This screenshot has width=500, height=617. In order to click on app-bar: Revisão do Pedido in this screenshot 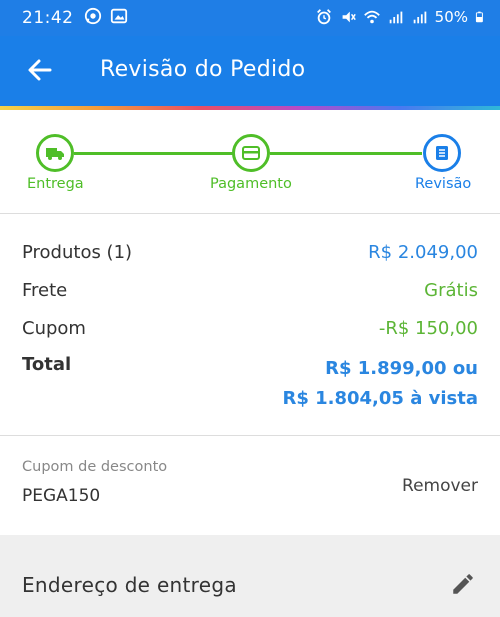, I will do `click(250, 71)`.